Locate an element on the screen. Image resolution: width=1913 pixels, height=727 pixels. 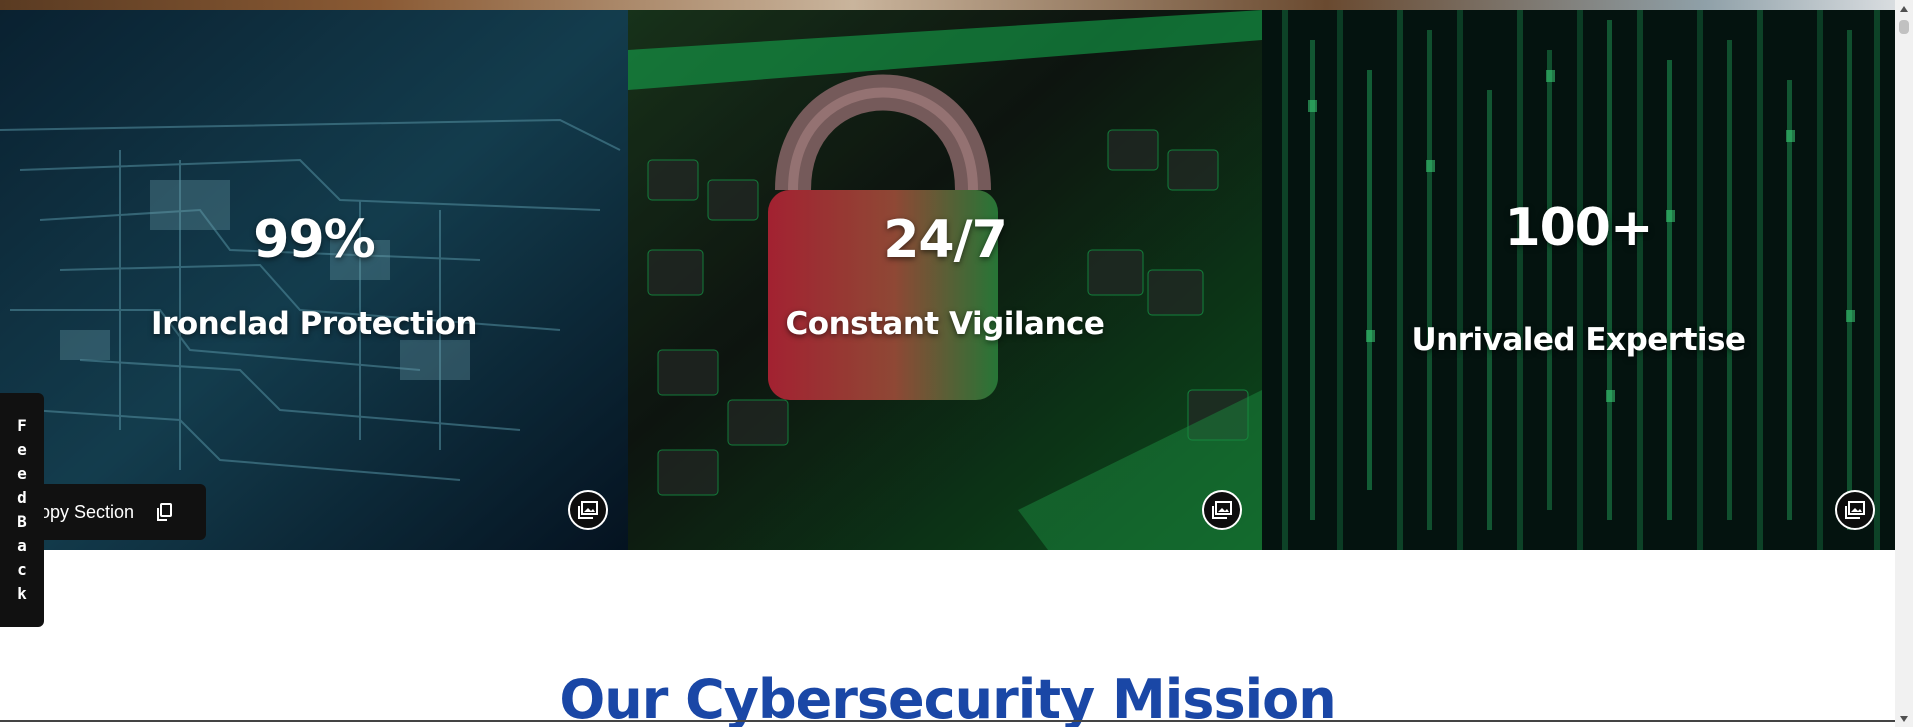
scroll-down-arrow-icon is located at coordinates (1904, 718).